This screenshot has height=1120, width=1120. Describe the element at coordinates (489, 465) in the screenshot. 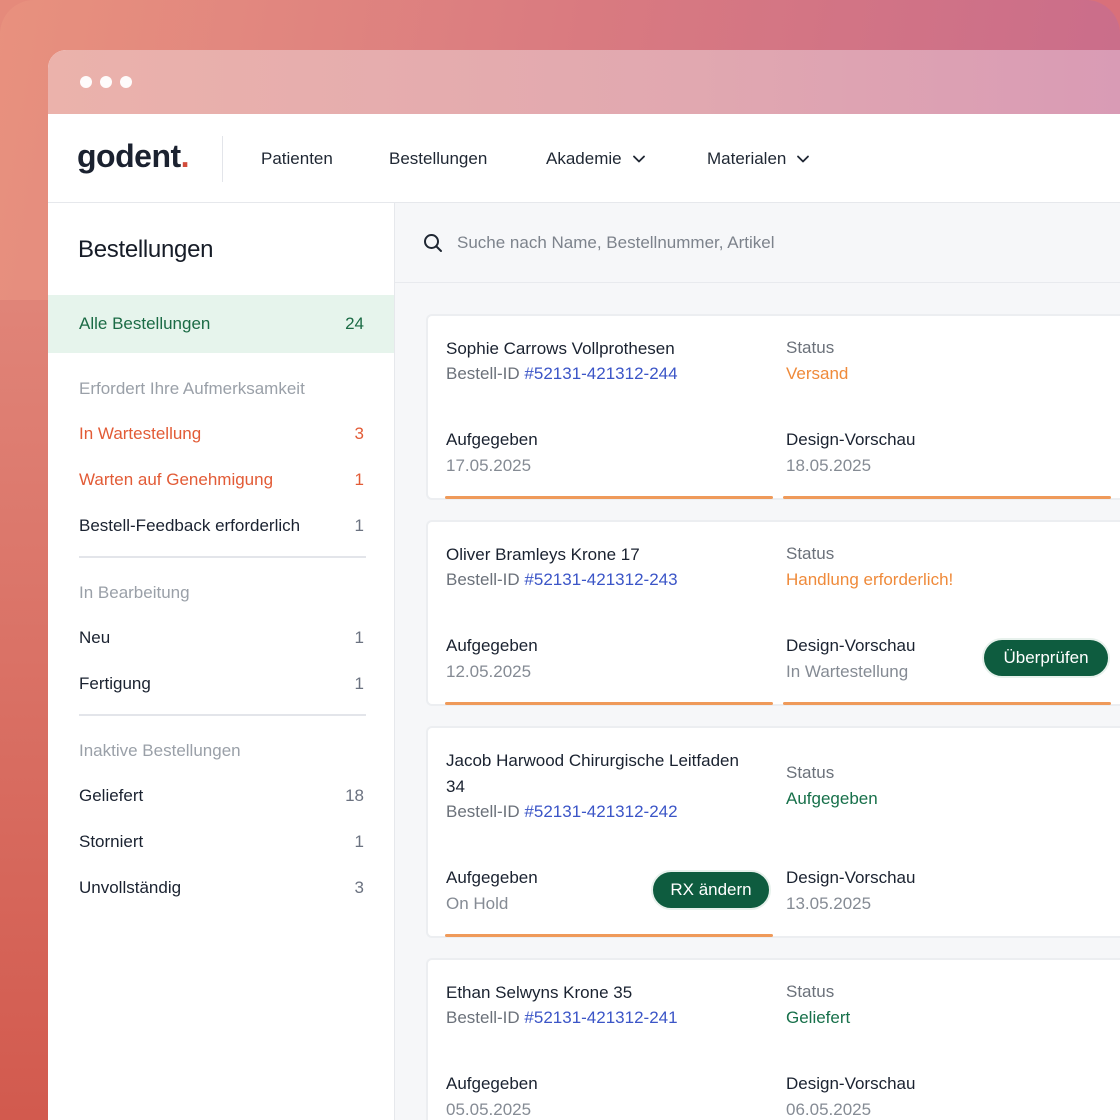

I see `placed-value: 17.05.2025` at that location.